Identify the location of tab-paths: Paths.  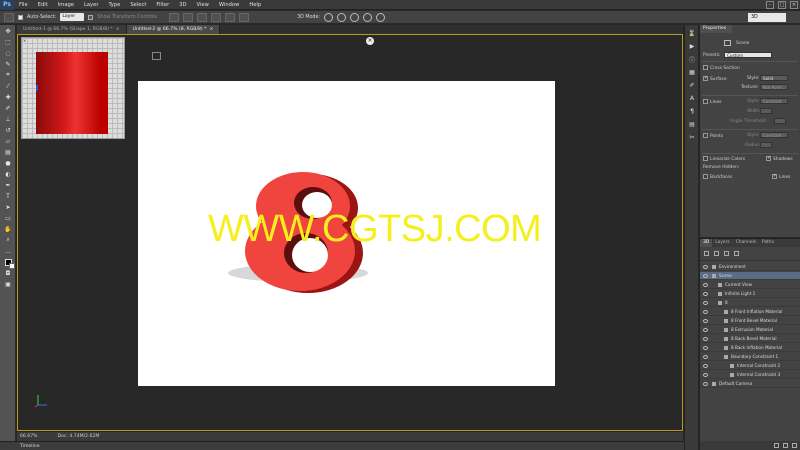
(768, 243).